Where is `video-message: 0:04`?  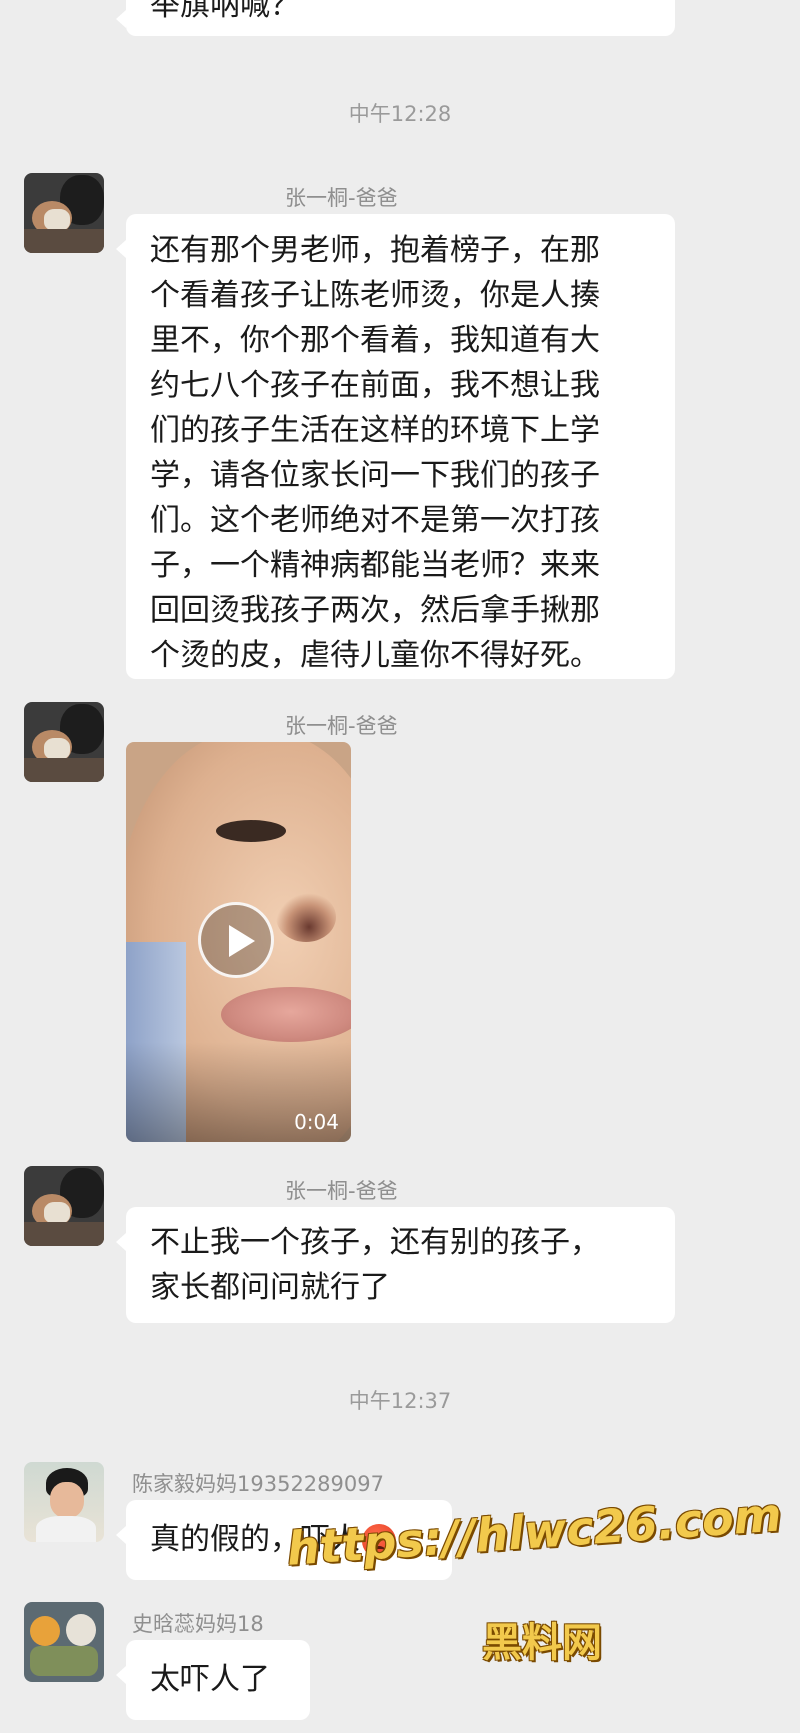 video-message: 0:04 is located at coordinates (238, 942).